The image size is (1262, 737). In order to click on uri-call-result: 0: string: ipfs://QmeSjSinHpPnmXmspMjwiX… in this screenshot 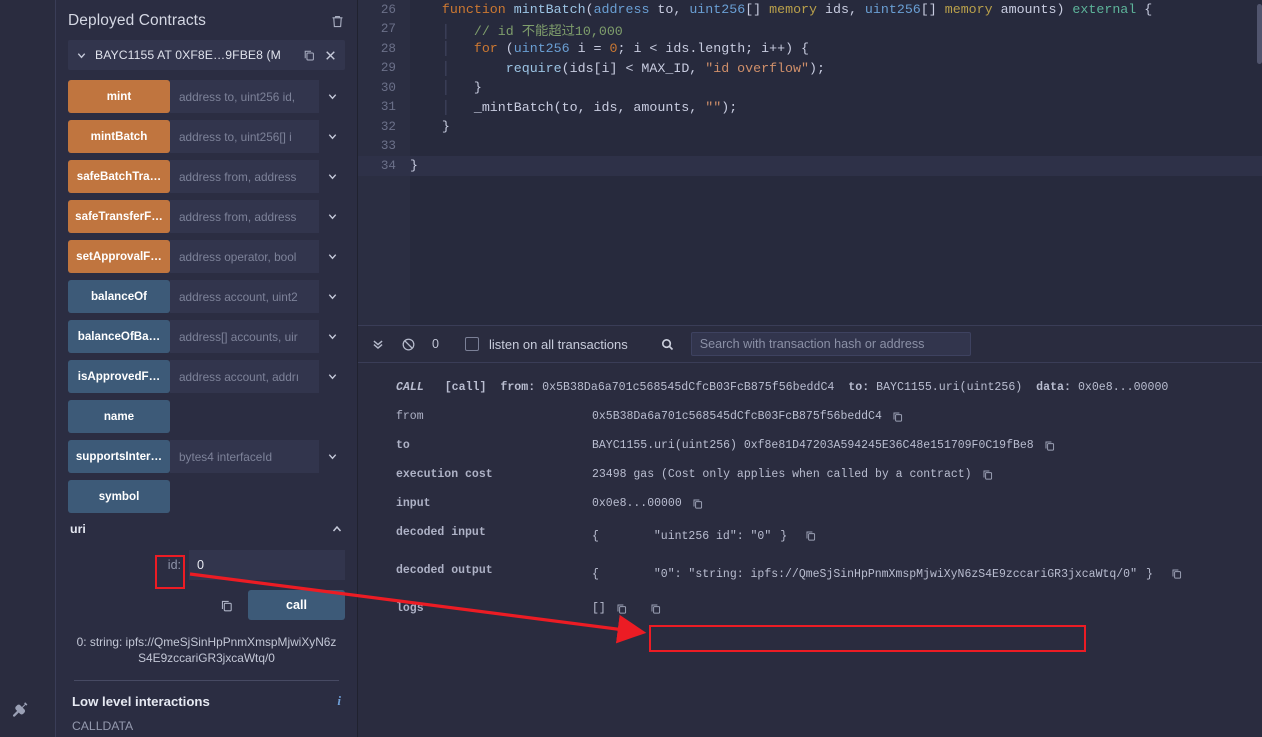, I will do `click(206, 650)`.